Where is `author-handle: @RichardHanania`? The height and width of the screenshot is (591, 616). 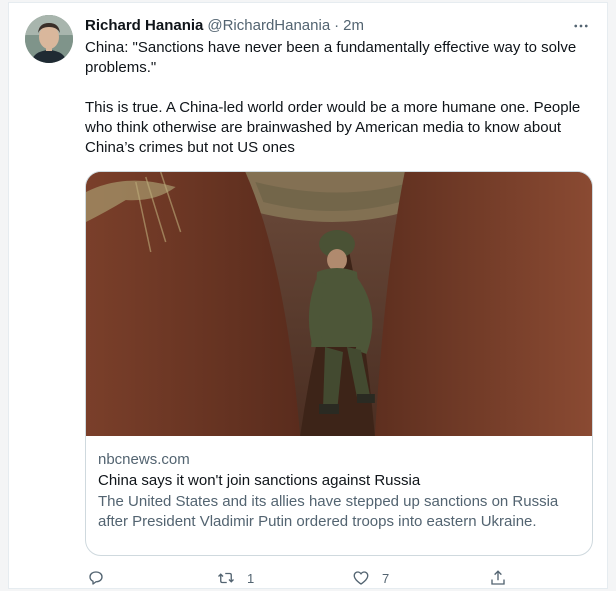
author-handle: @RichardHanania is located at coordinates (268, 26).